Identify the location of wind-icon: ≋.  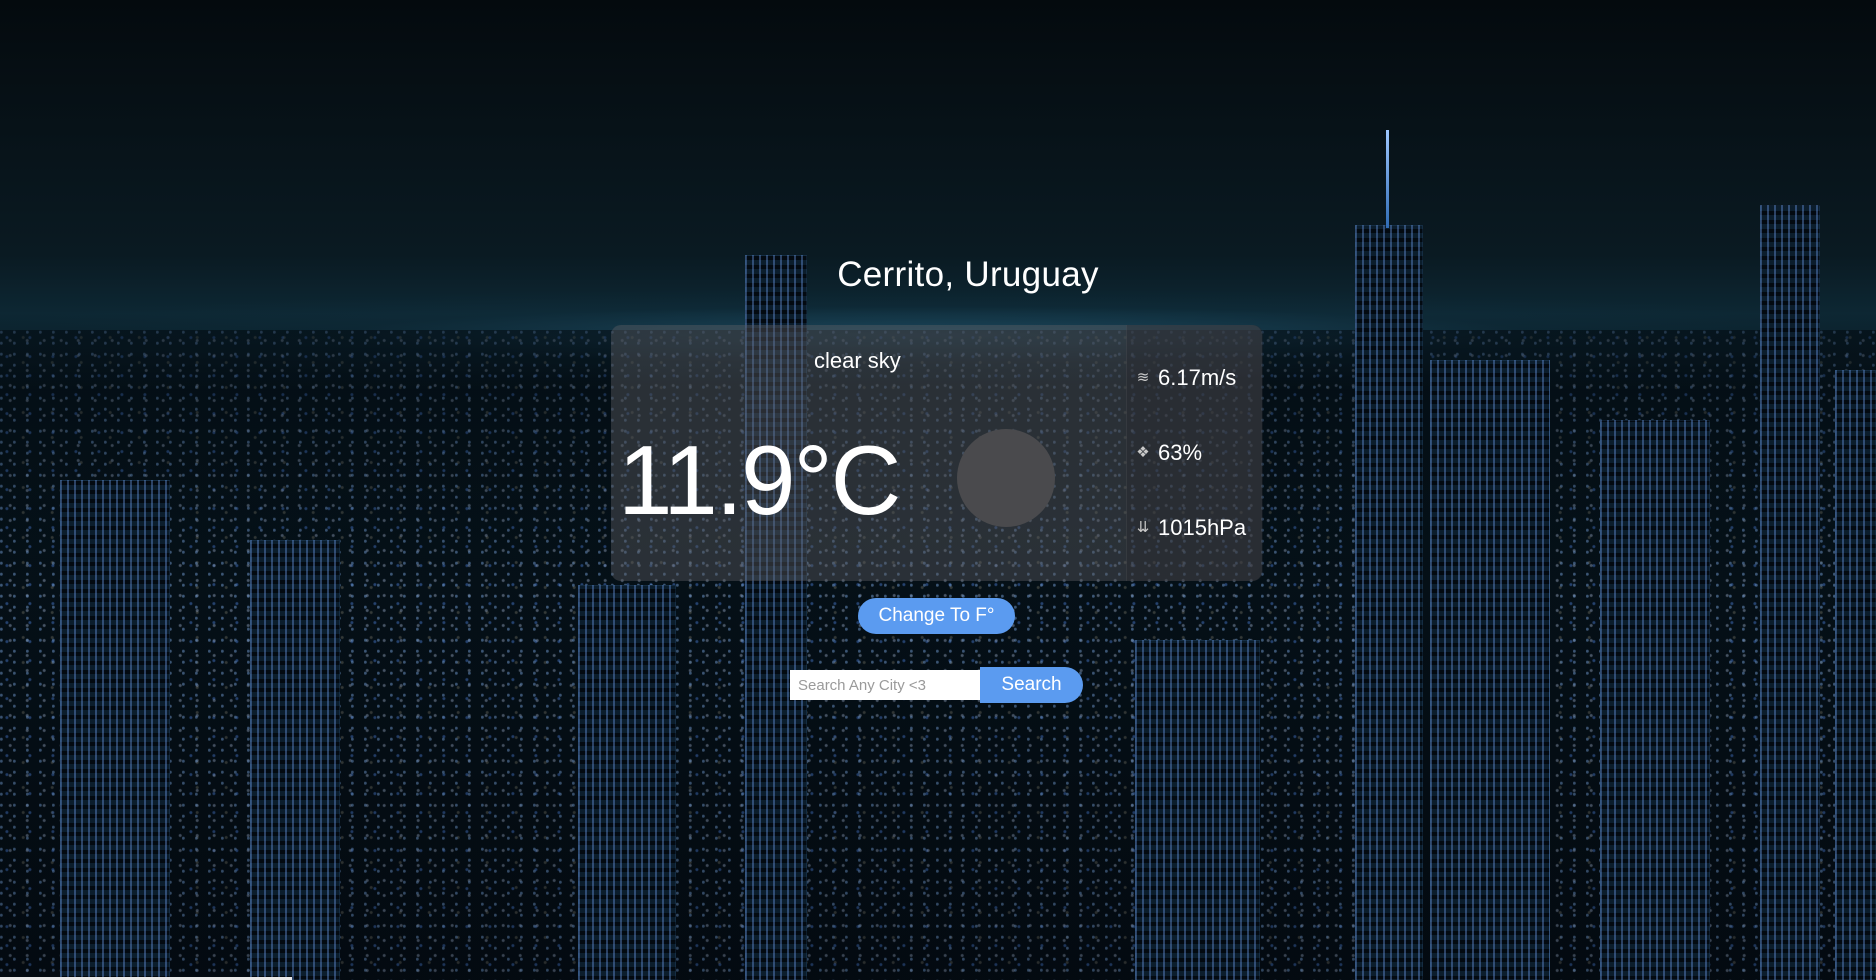
(1143, 377).